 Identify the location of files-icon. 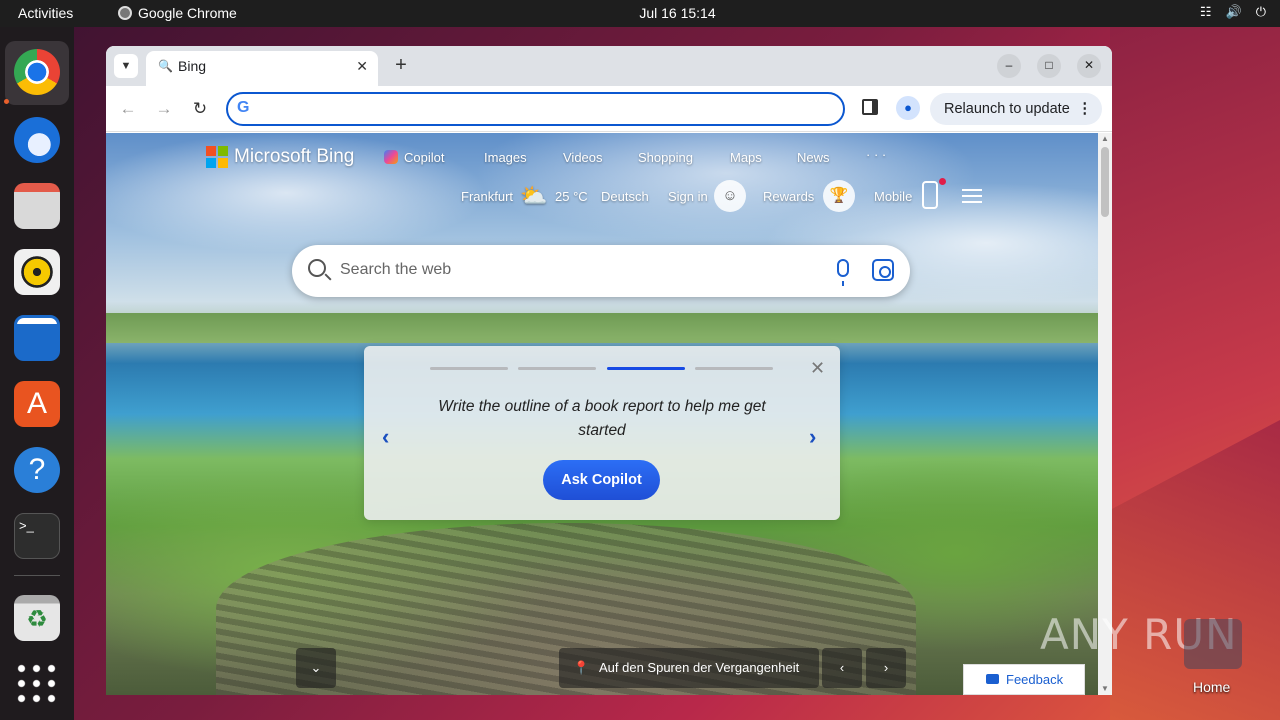
(37, 206).